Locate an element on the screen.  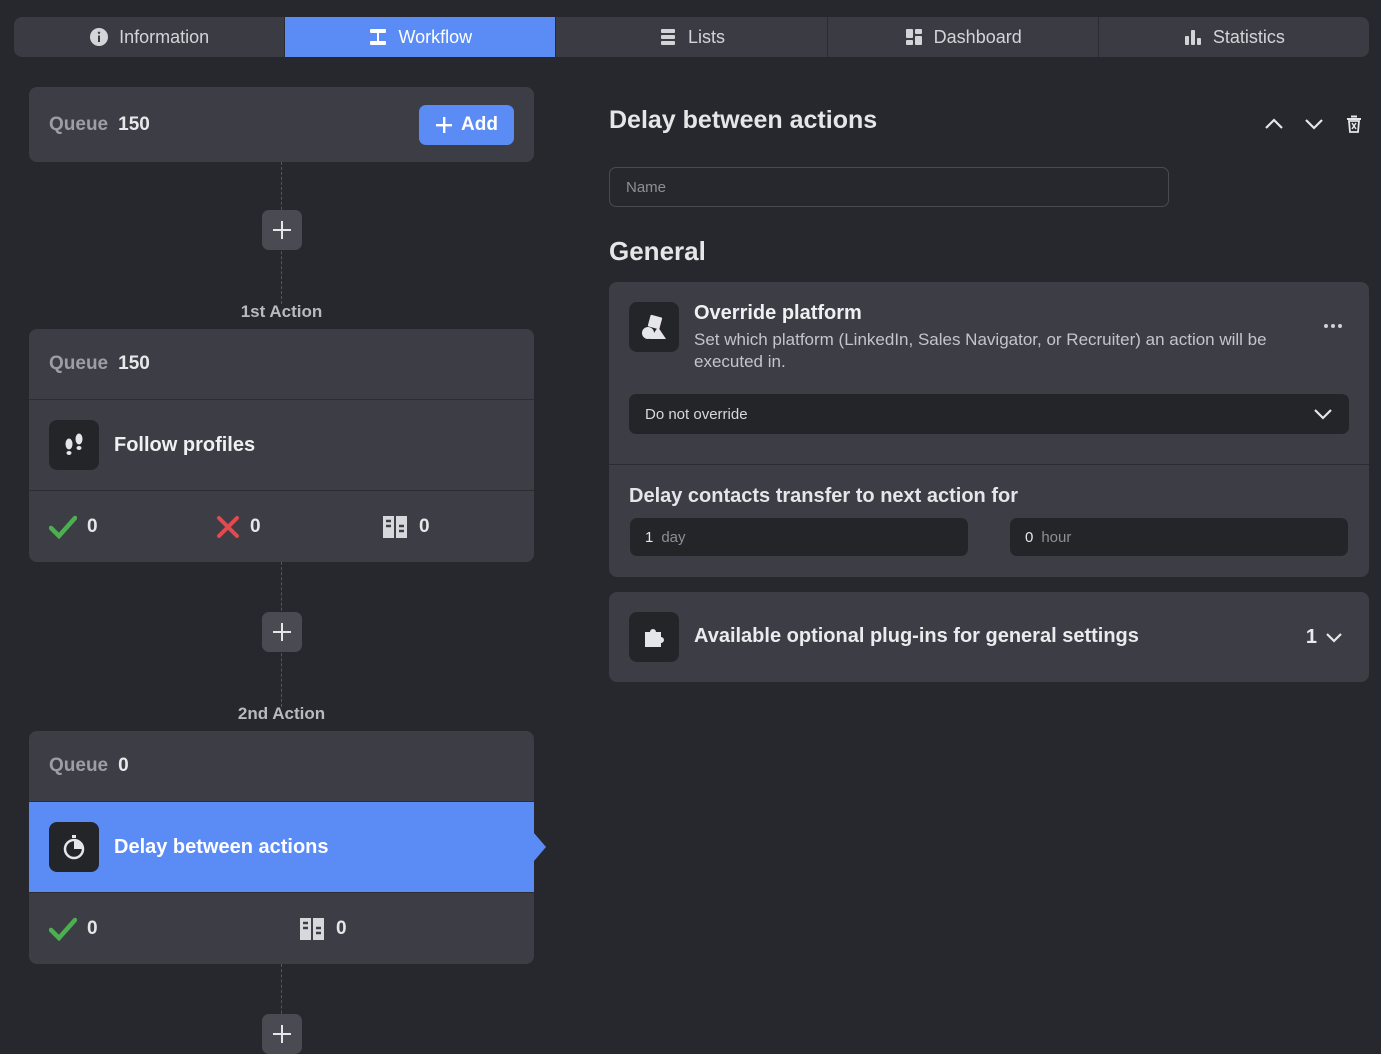
tab-information: Information is located at coordinates (150, 37).